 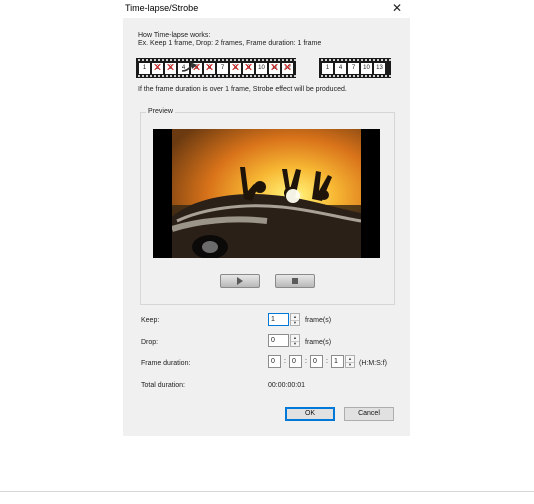 I want to click on result-frame: 7, so click(x=353, y=68).